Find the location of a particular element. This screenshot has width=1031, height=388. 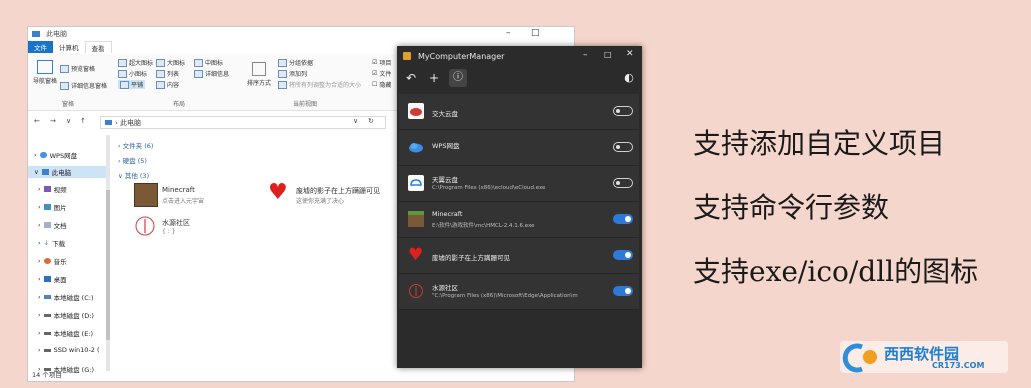

info-icon: ⓘ is located at coordinates (458, 78).